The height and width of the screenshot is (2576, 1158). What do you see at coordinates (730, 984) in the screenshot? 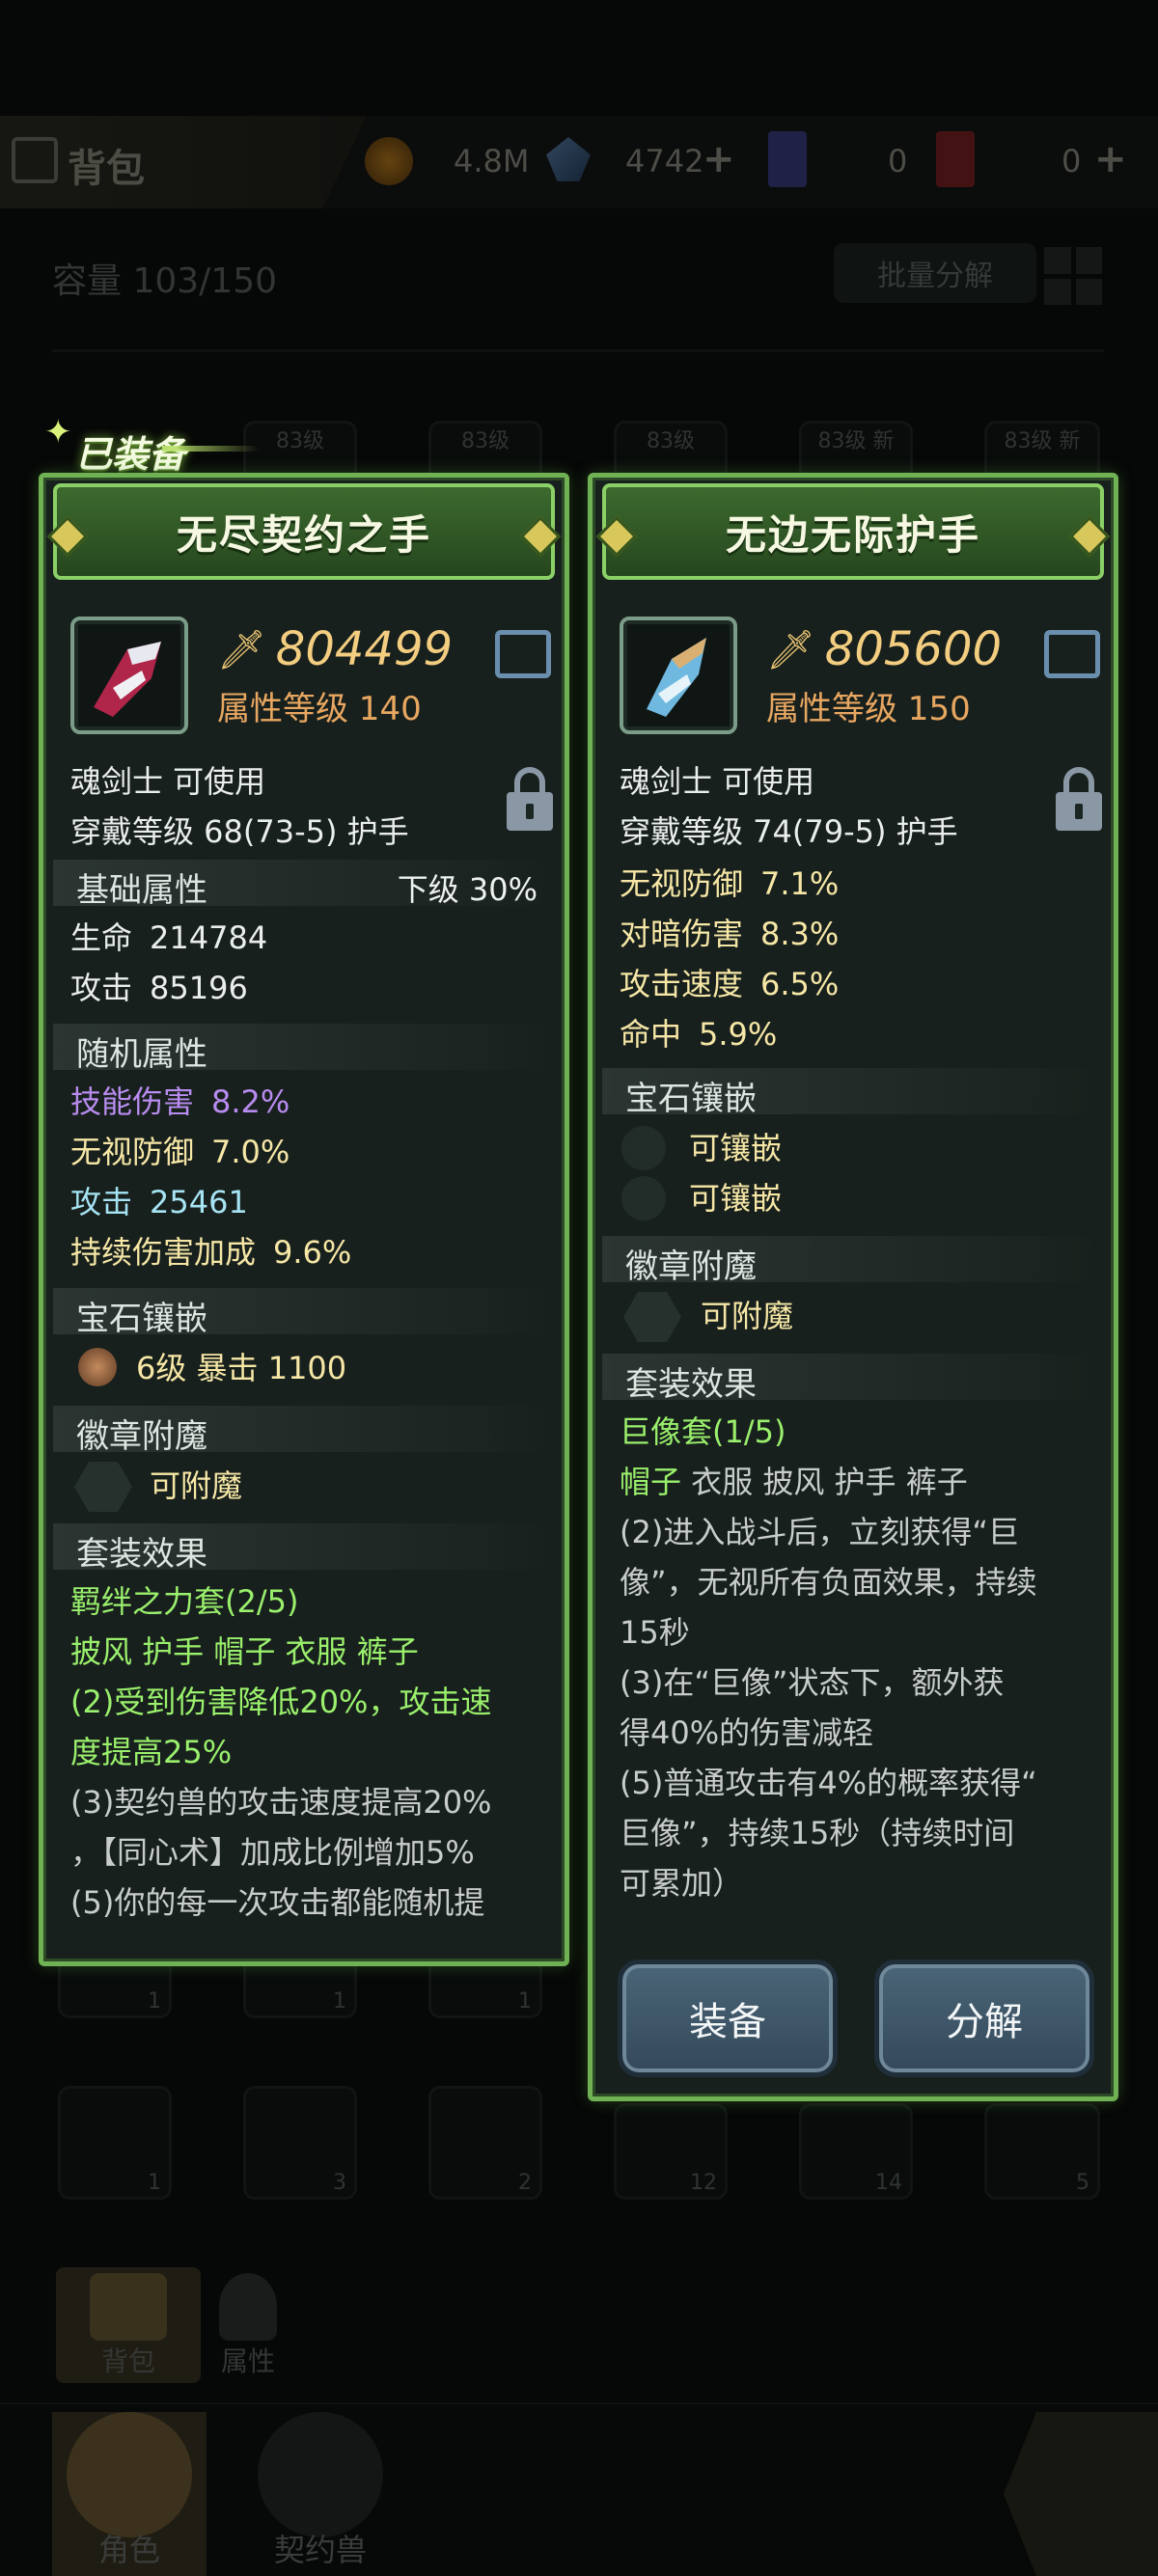
I see `stat-line: 攻击速度 6.5%` at bounding box center [730, 984].